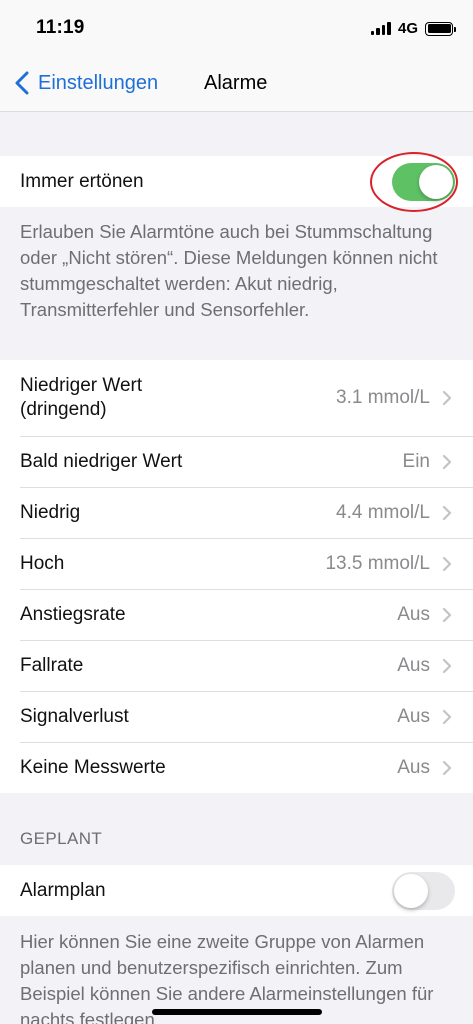 The image size is (473, 1024). I want to click on alarm-schedule-label: Alarmplan, so click(63, 890).